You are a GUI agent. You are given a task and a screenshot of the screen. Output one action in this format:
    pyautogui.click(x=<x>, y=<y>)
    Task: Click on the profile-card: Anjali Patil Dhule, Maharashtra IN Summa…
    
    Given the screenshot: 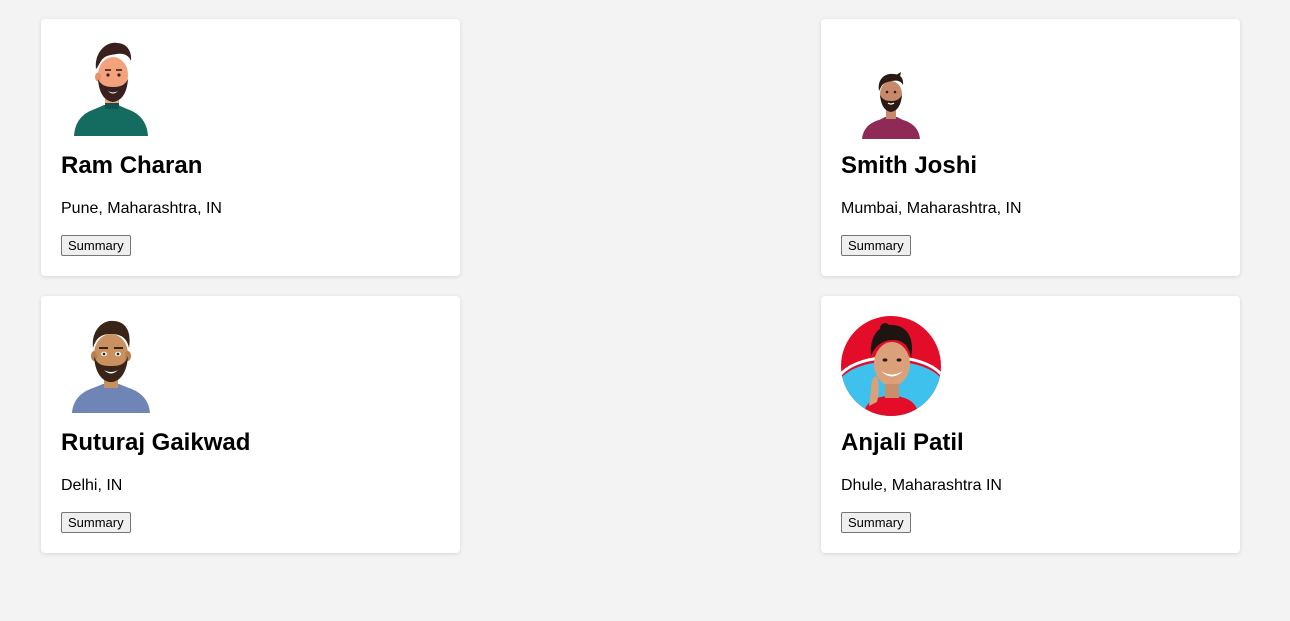 What is the action you would take?
    pyautogui.click(x=1030, y=424)
    